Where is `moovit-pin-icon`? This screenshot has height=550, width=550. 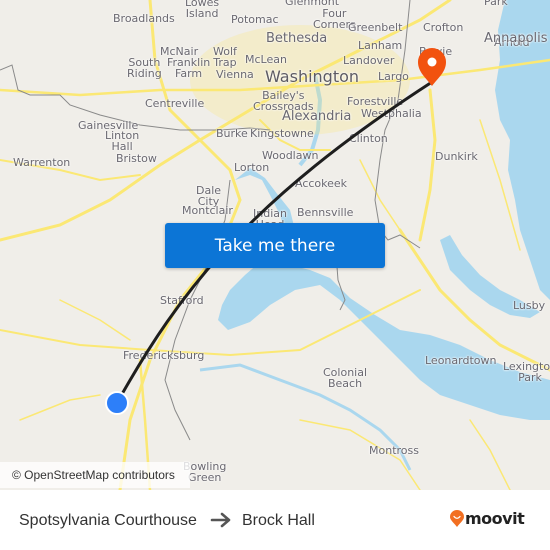 moovit-pin-icon is located at coordinates (457, 518).